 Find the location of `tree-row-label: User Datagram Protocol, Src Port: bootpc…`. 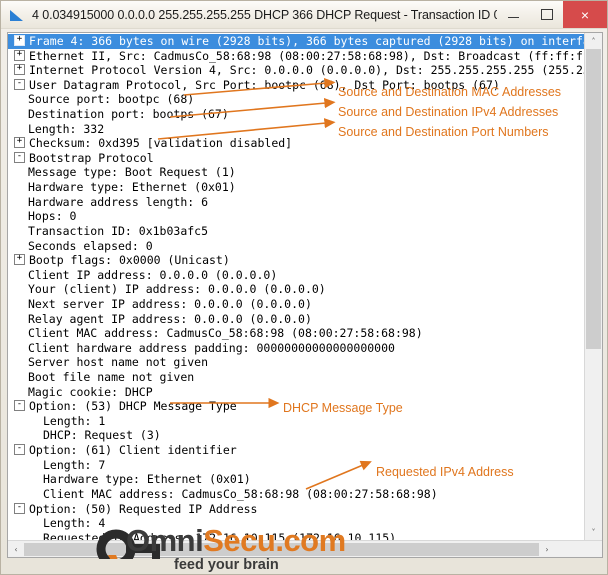

tree-row-label: User Datagram Protocol, Src Port: bootpc… is located at coordinates (264, 84).